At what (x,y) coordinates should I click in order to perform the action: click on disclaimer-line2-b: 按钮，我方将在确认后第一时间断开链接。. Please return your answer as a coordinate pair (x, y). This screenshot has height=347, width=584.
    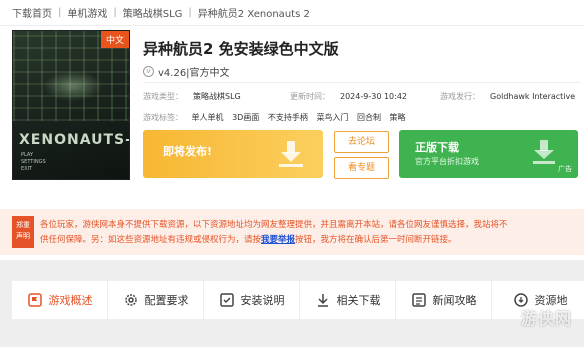
    Looking at the image, I should click on (376, 240).